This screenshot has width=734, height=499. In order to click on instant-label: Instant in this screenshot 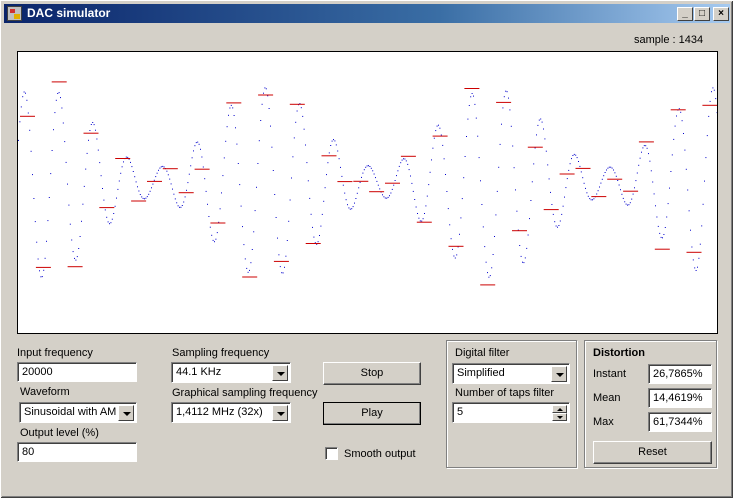, I will do `click(610, 374)`.